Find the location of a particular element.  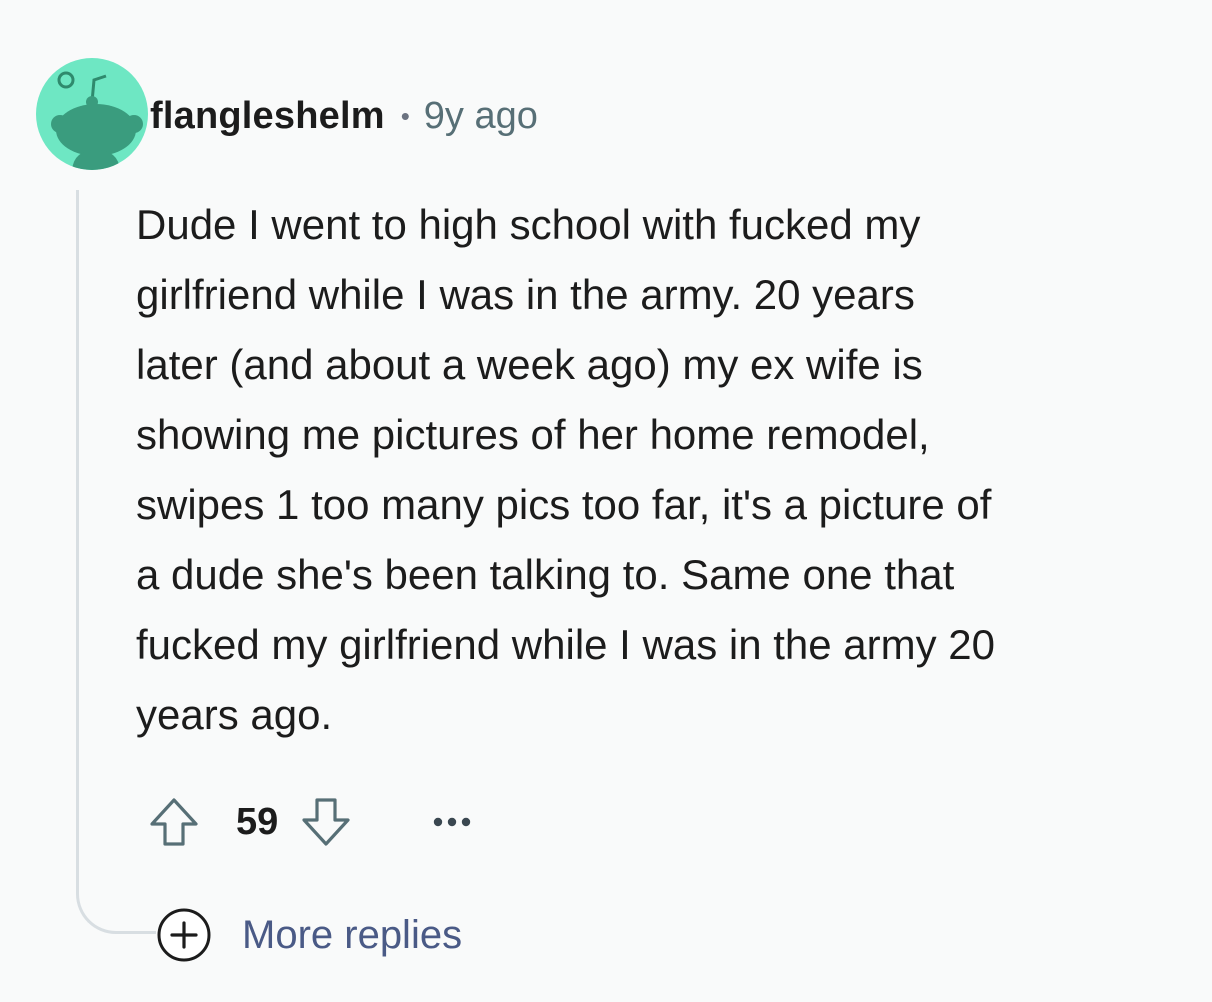

upvote-button is located at coordinates (174, 822).